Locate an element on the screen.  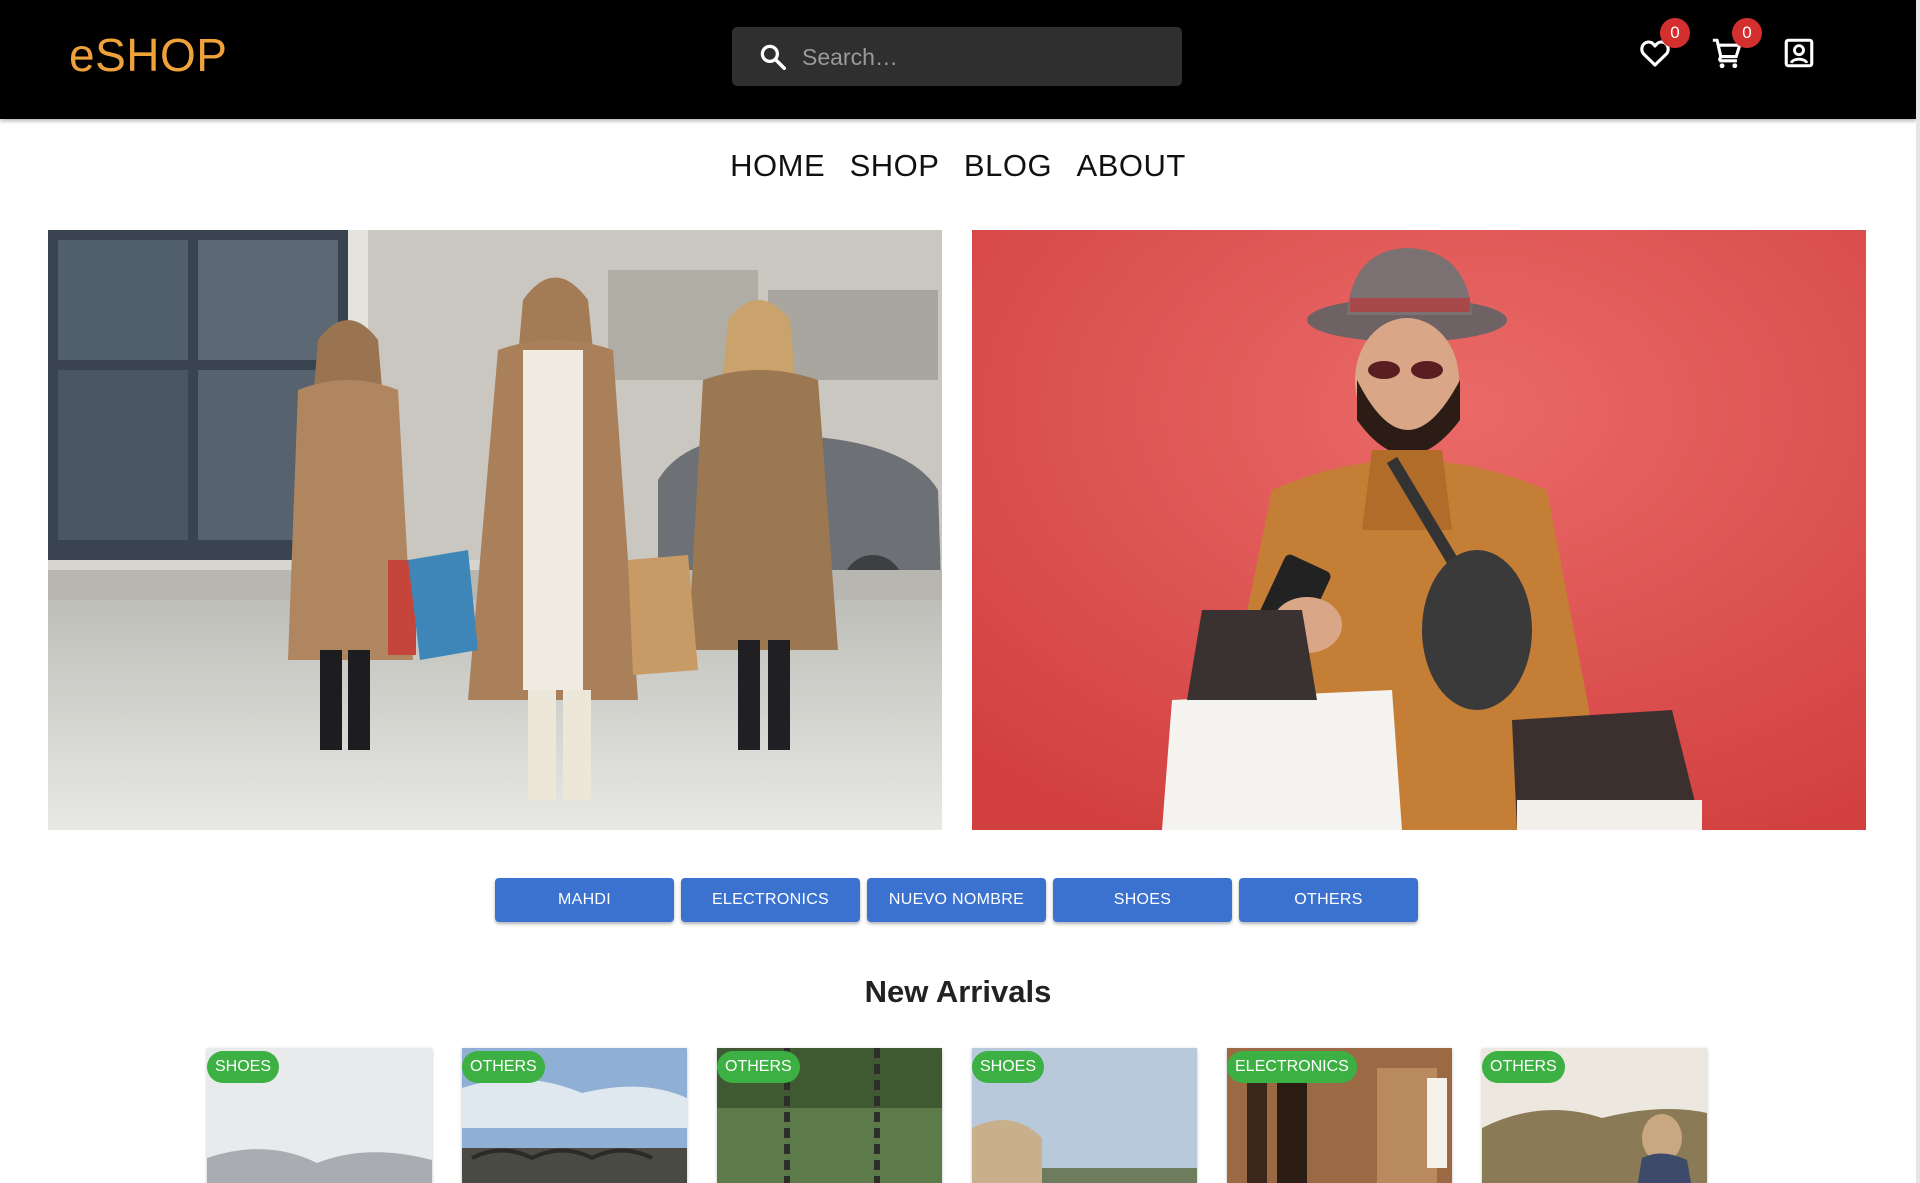
account-icon is located at coordinates (1799, 53).